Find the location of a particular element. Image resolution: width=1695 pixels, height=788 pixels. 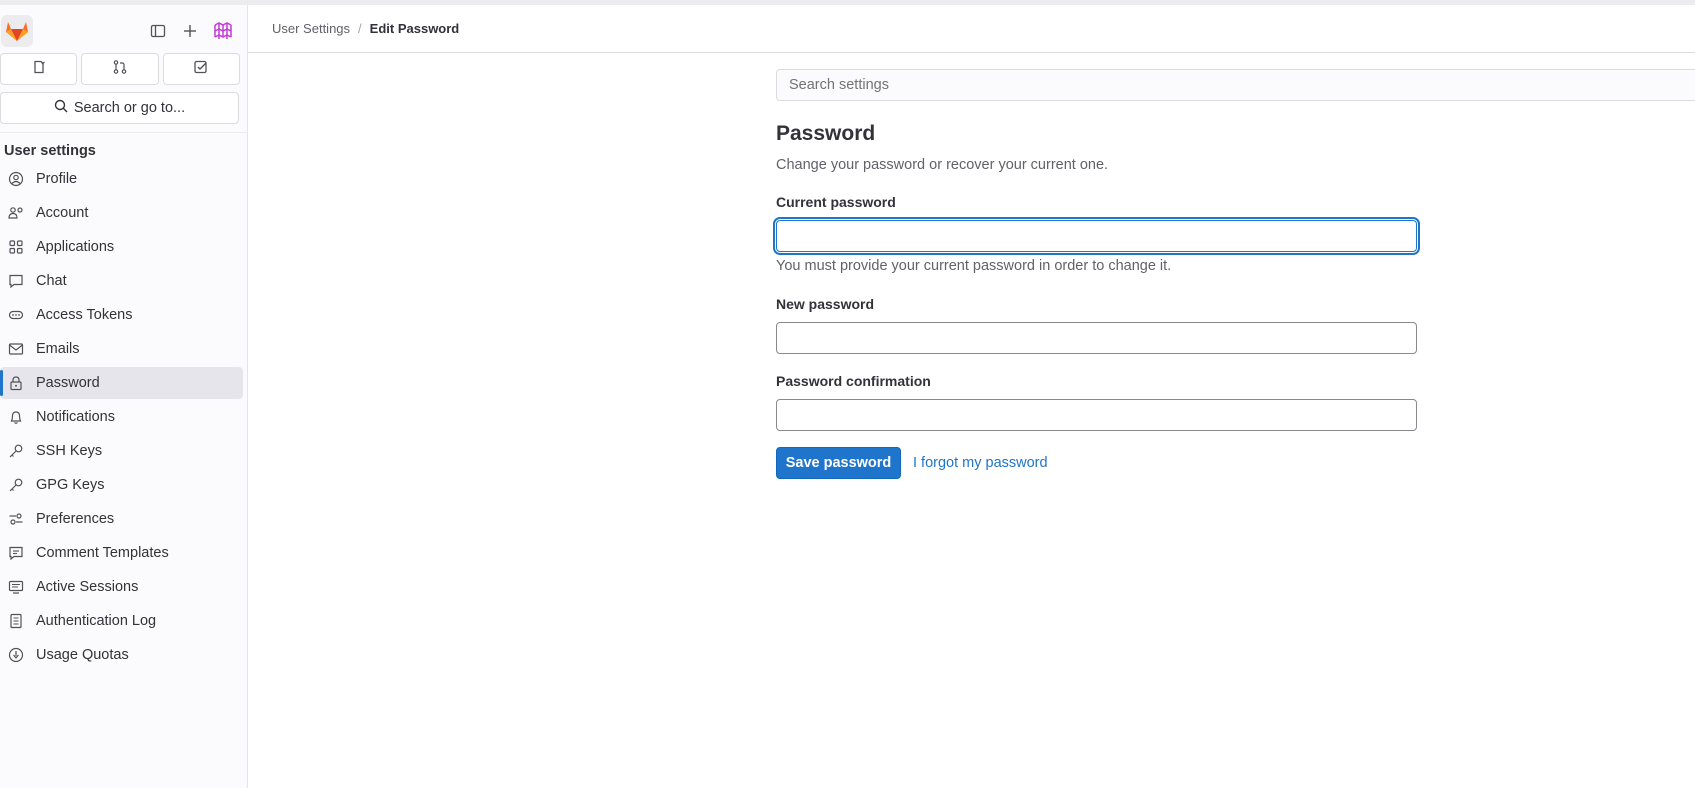

sidebar-item-label: Authentication Log is located at coordinates (96, 621).